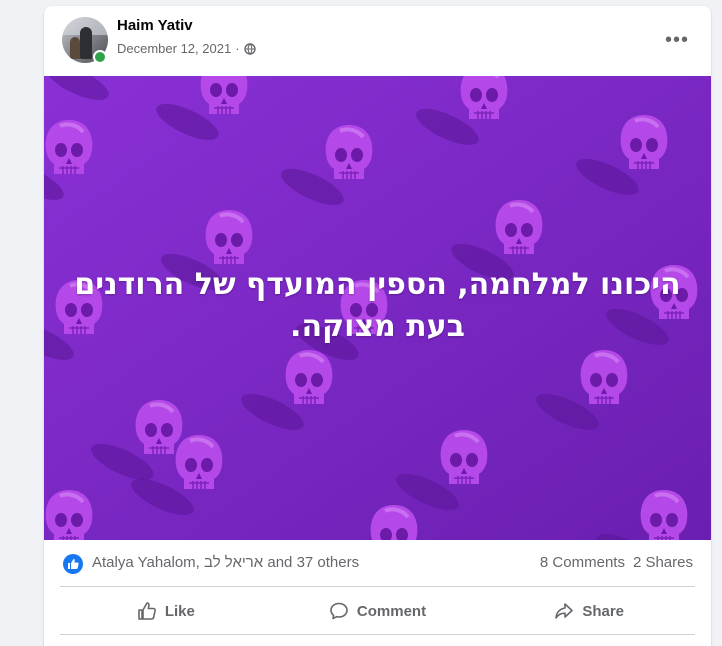 The width and height of the screenshot is (722, 646). I want to click on like-reaction-icon, so click(73, 564).